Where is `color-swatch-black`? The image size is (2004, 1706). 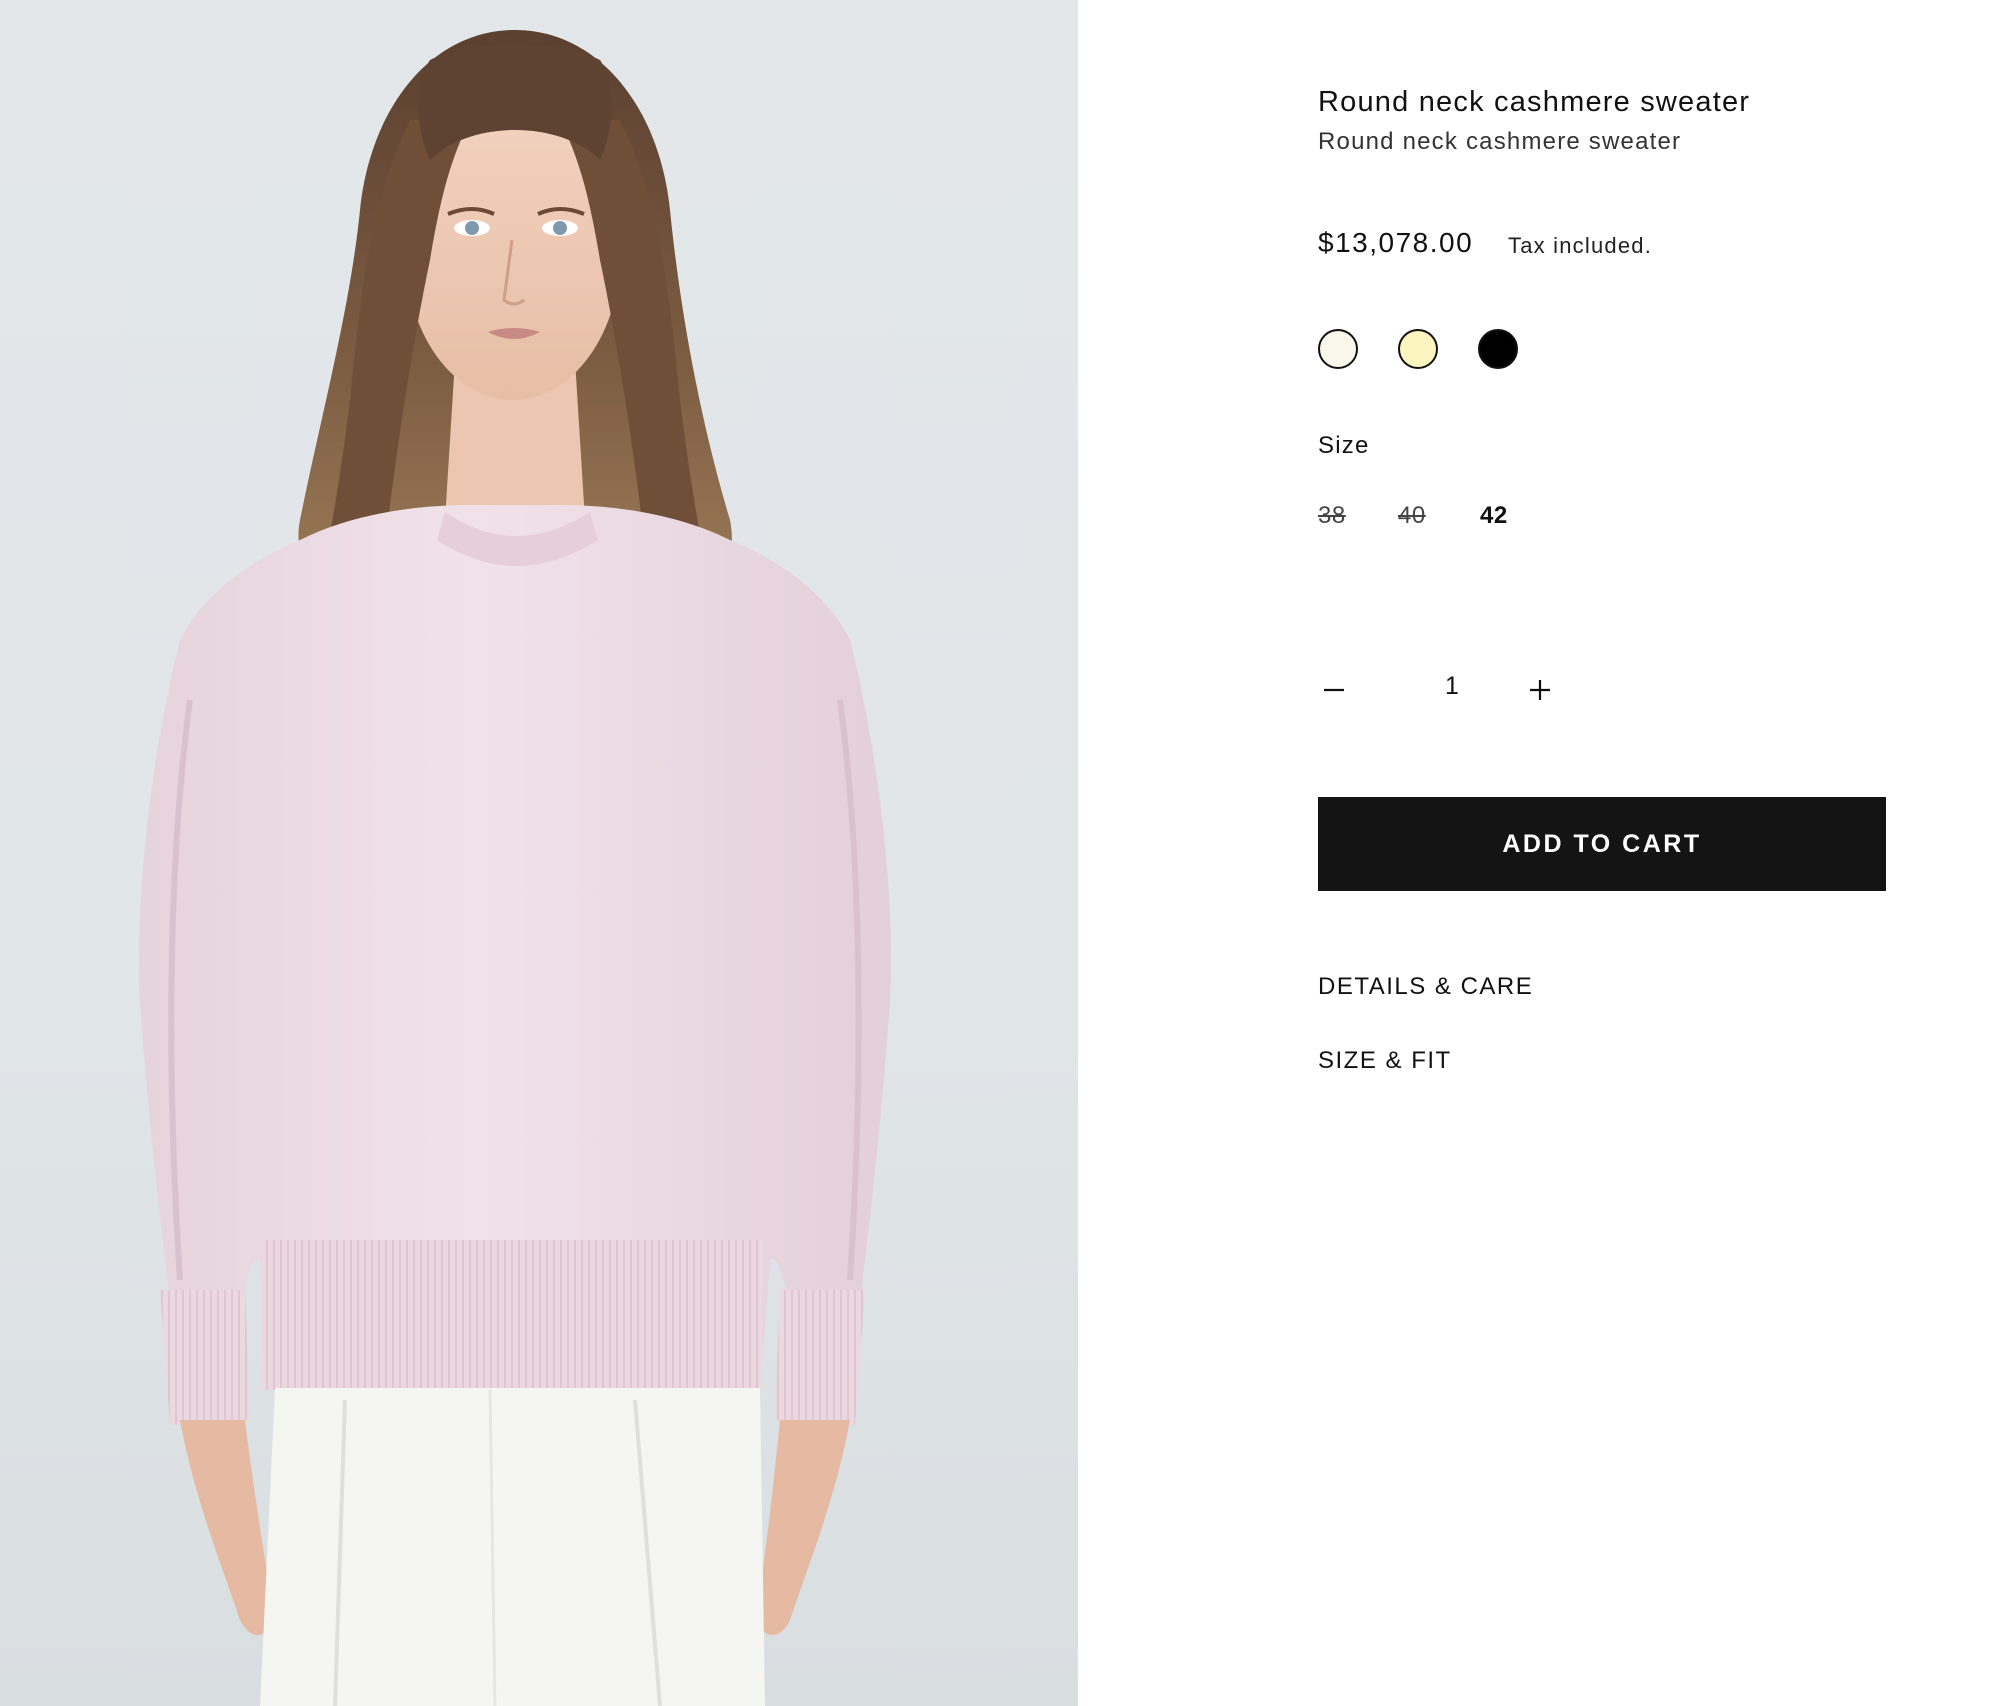 color-swatch-black is located at coordinates (1498, 349).